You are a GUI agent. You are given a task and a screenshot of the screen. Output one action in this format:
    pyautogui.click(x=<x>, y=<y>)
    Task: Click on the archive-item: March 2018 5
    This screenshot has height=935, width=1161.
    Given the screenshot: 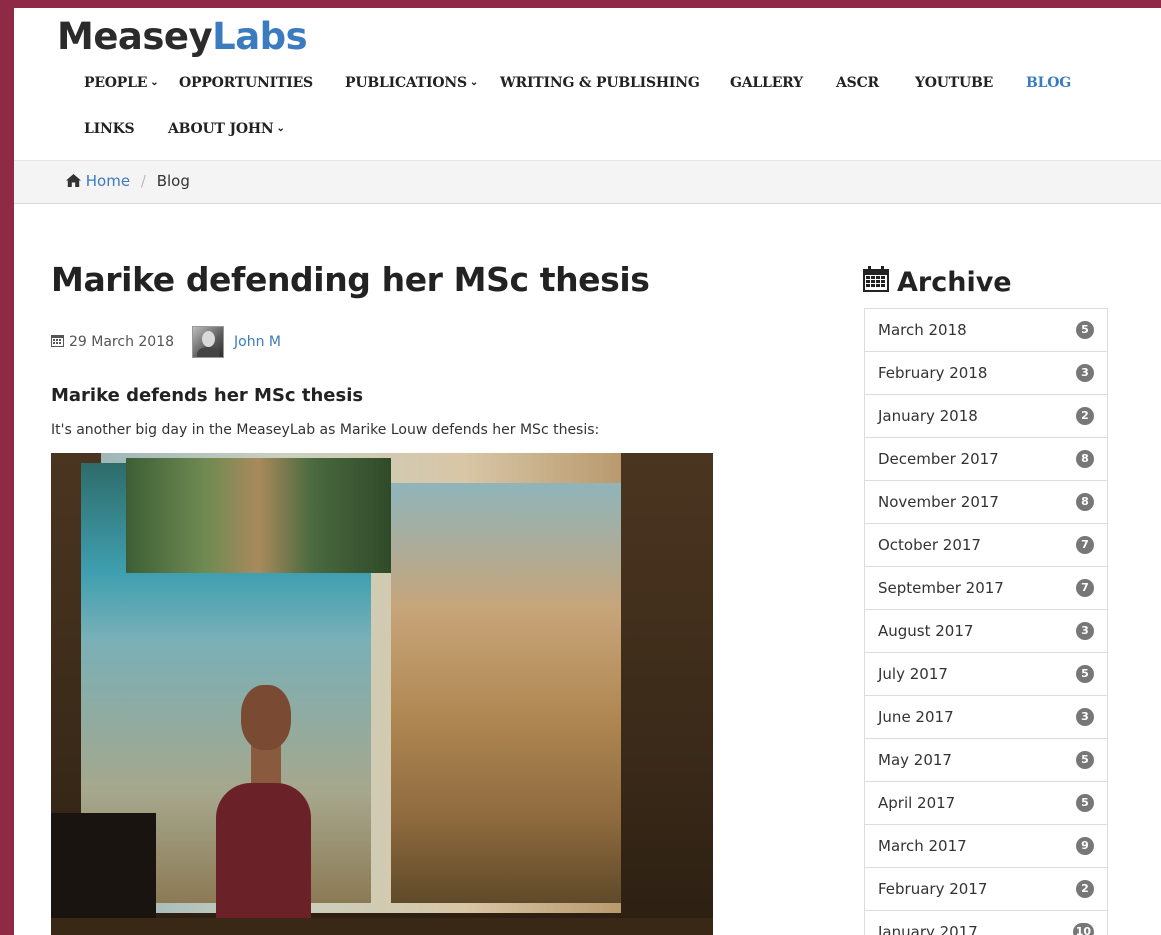 What is the action you would take?
    pyautogui.click(x=986, y=330)
    